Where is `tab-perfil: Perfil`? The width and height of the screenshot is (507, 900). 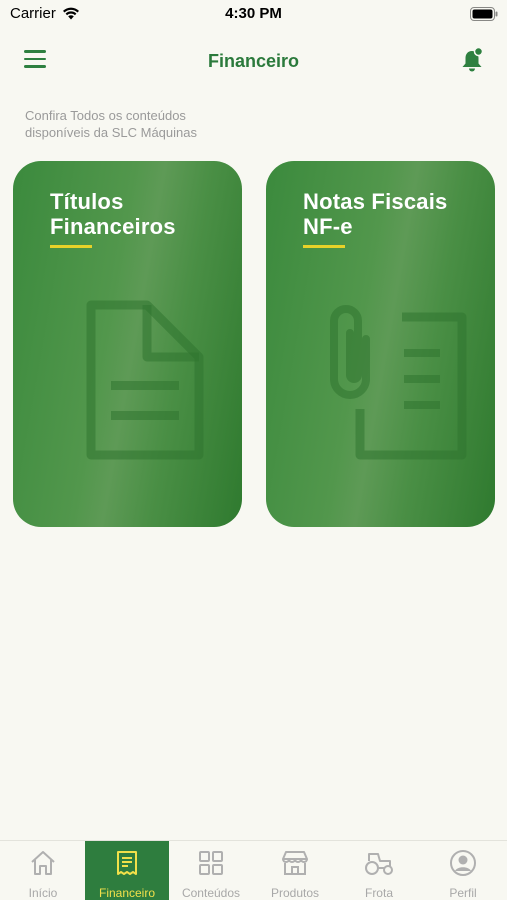 tab-perfil: Perfil is located at coordinates (463, 870).